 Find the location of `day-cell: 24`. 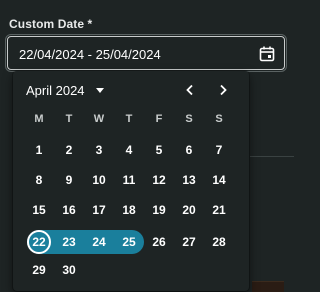

day-cell: 24 is located at coordinates (99, 242).